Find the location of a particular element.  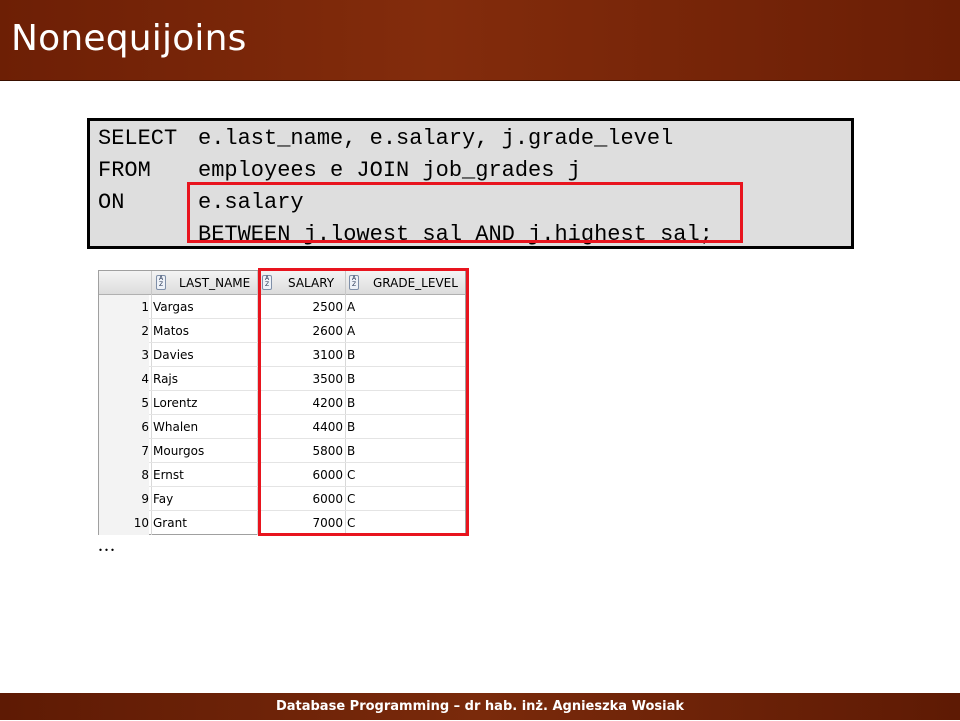

cell-last-name: Matos is located at coordinates (171, 331).